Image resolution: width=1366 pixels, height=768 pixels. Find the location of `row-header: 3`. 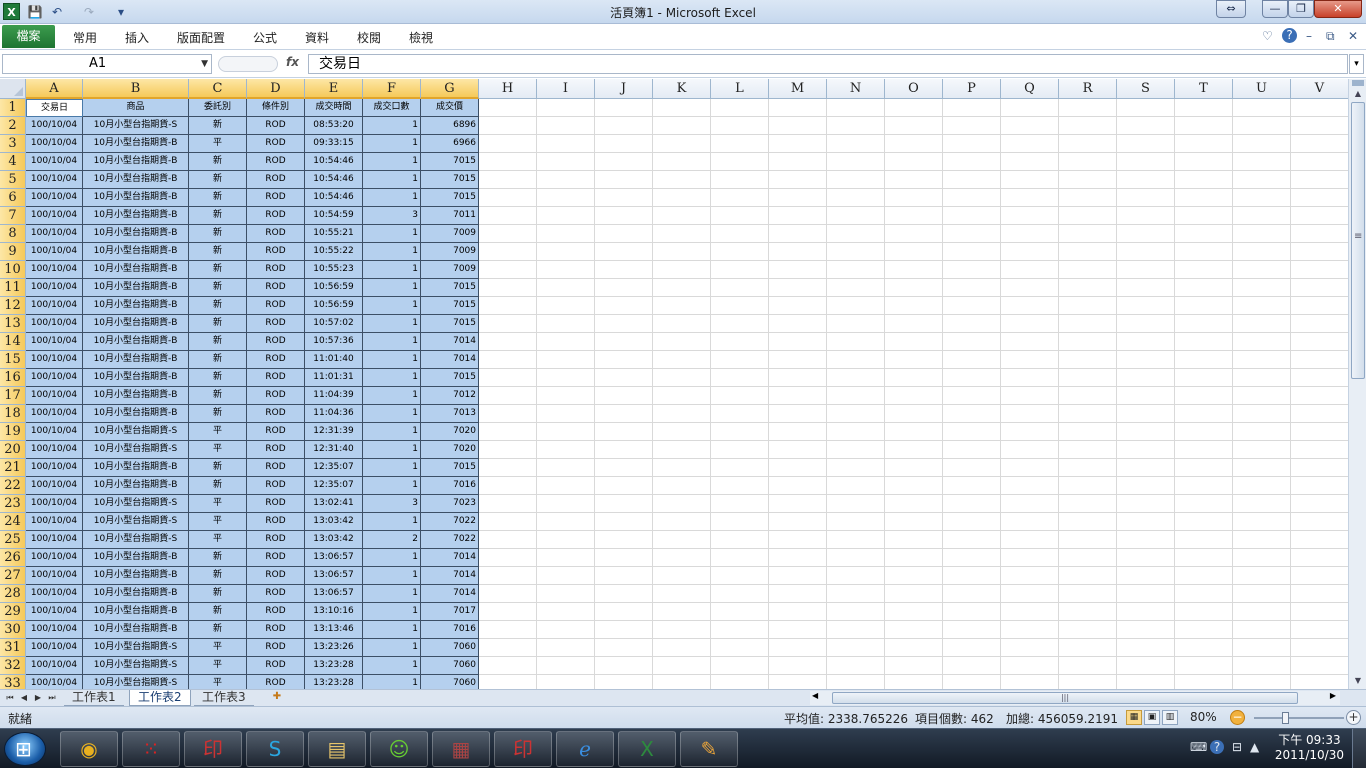

row-header: 3 is located at coordinates (13, 144).